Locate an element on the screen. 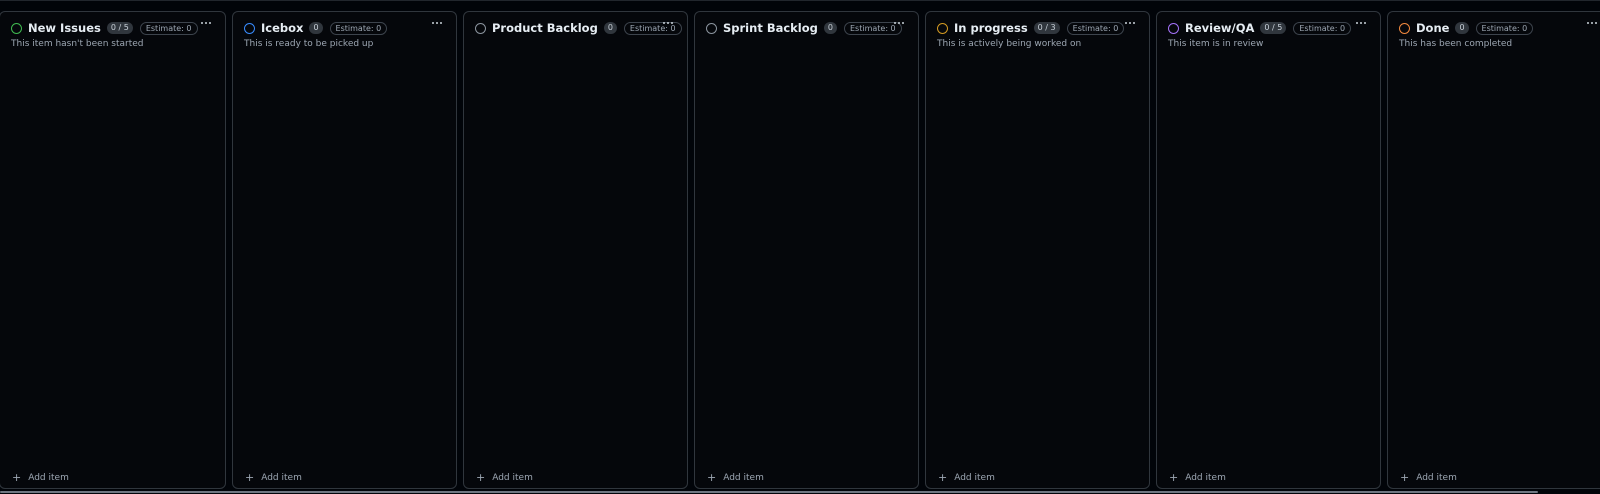 This screenshot has height=494, width=1600. column-title: Sprint Backlog is located at coordinates (770, 28).